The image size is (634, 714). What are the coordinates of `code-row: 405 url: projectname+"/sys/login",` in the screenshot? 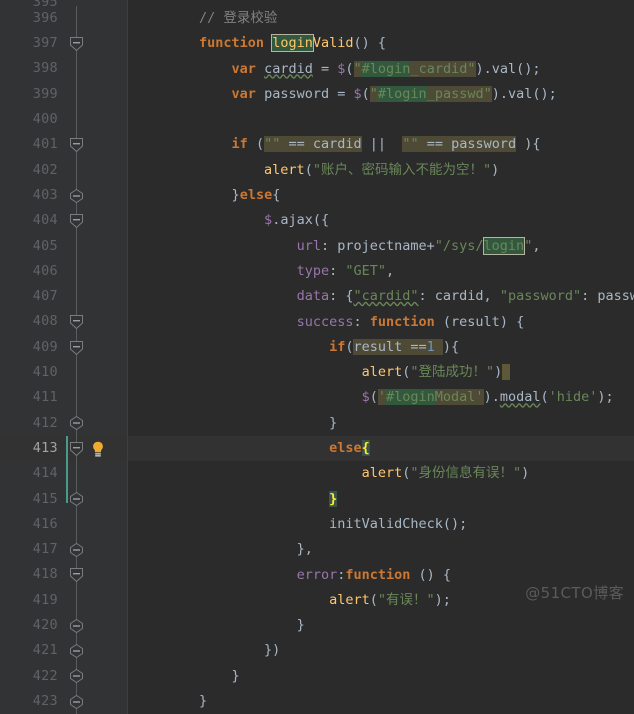 It's located at (317, 246).